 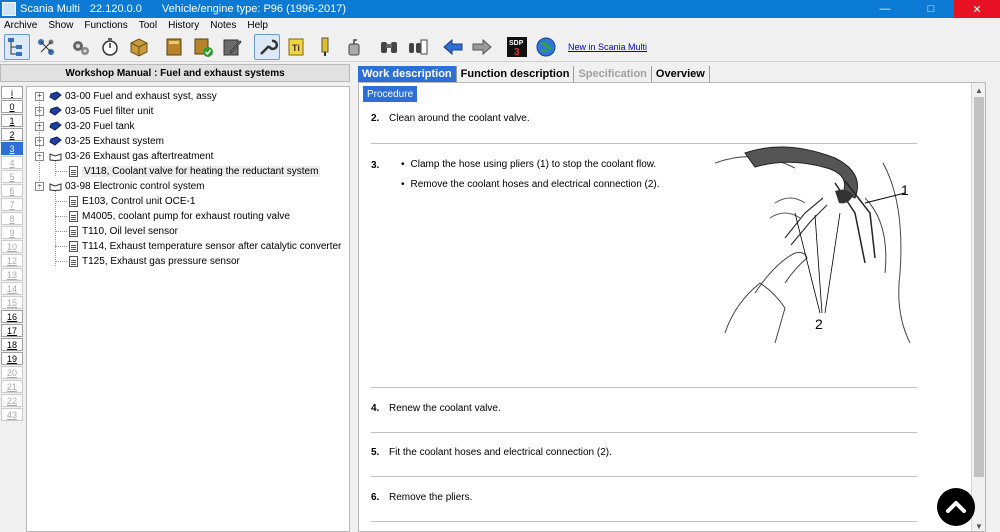 I want to click on level-button: 12, so click(x=12, y=260).